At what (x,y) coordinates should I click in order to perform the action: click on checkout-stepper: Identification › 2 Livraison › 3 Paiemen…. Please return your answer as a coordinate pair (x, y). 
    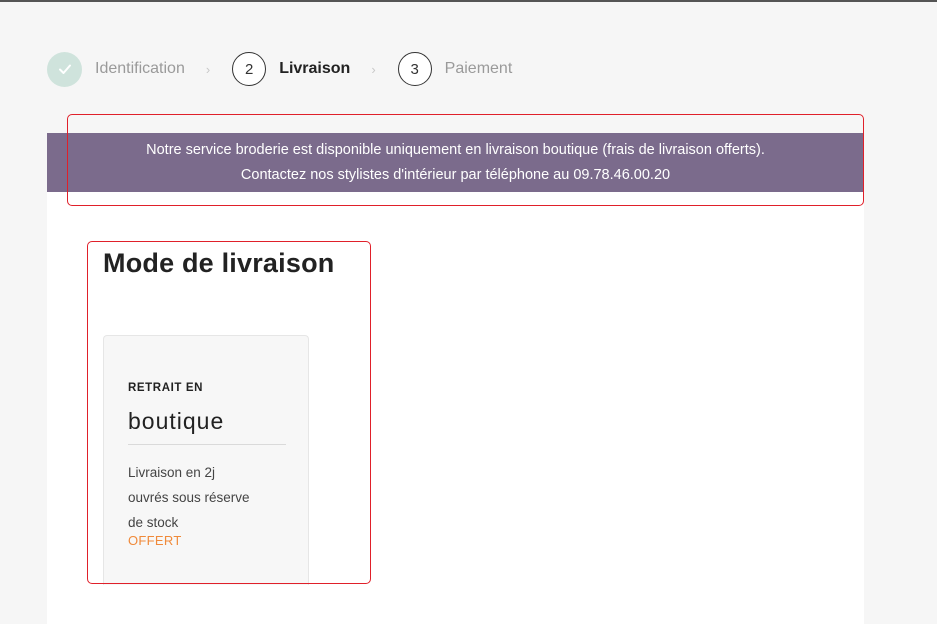
    Looking at the image, I should click on (279, 69).